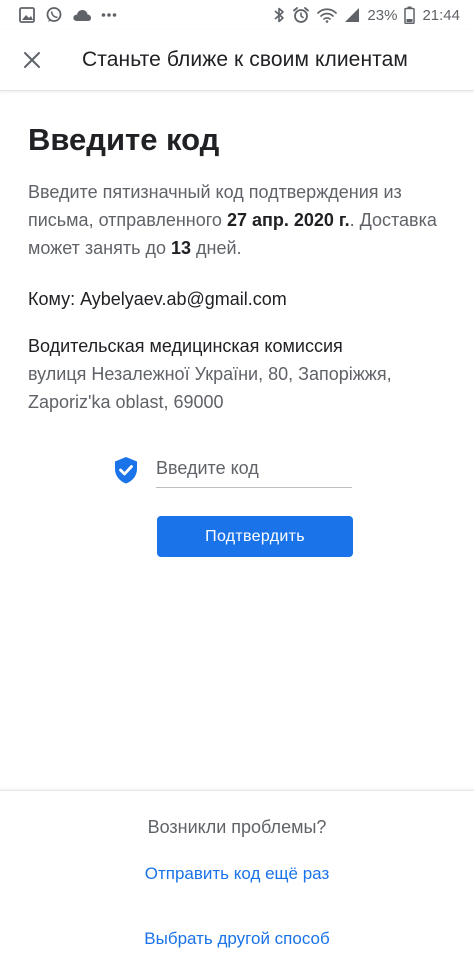 Image resolution: width=474 pixels, height=974 pixels. Describe the element at coordinates (216, 248) in the screenshot. I see `info-text-end: дней.` at that location.